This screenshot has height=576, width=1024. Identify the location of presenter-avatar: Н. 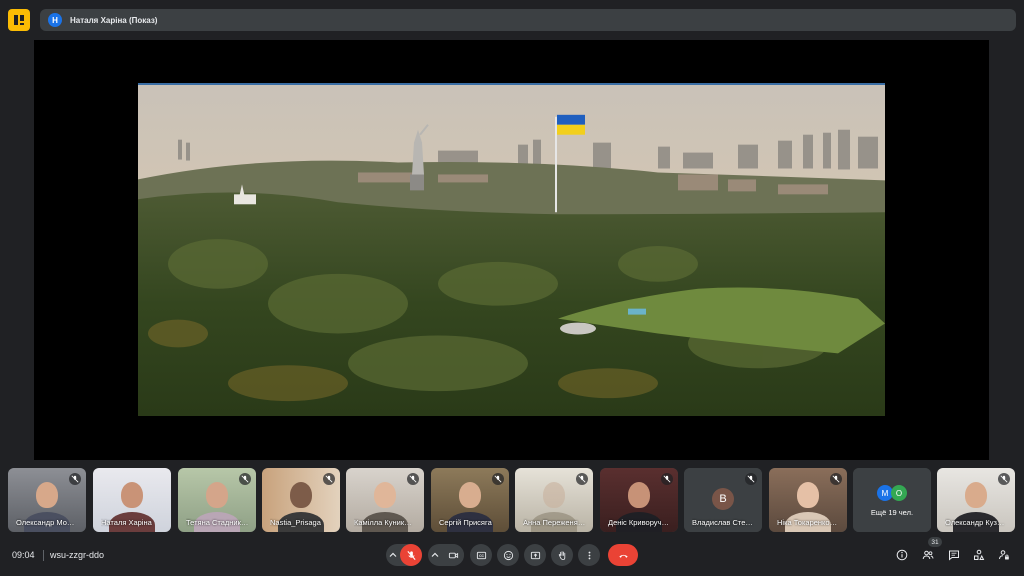
(55, 20).